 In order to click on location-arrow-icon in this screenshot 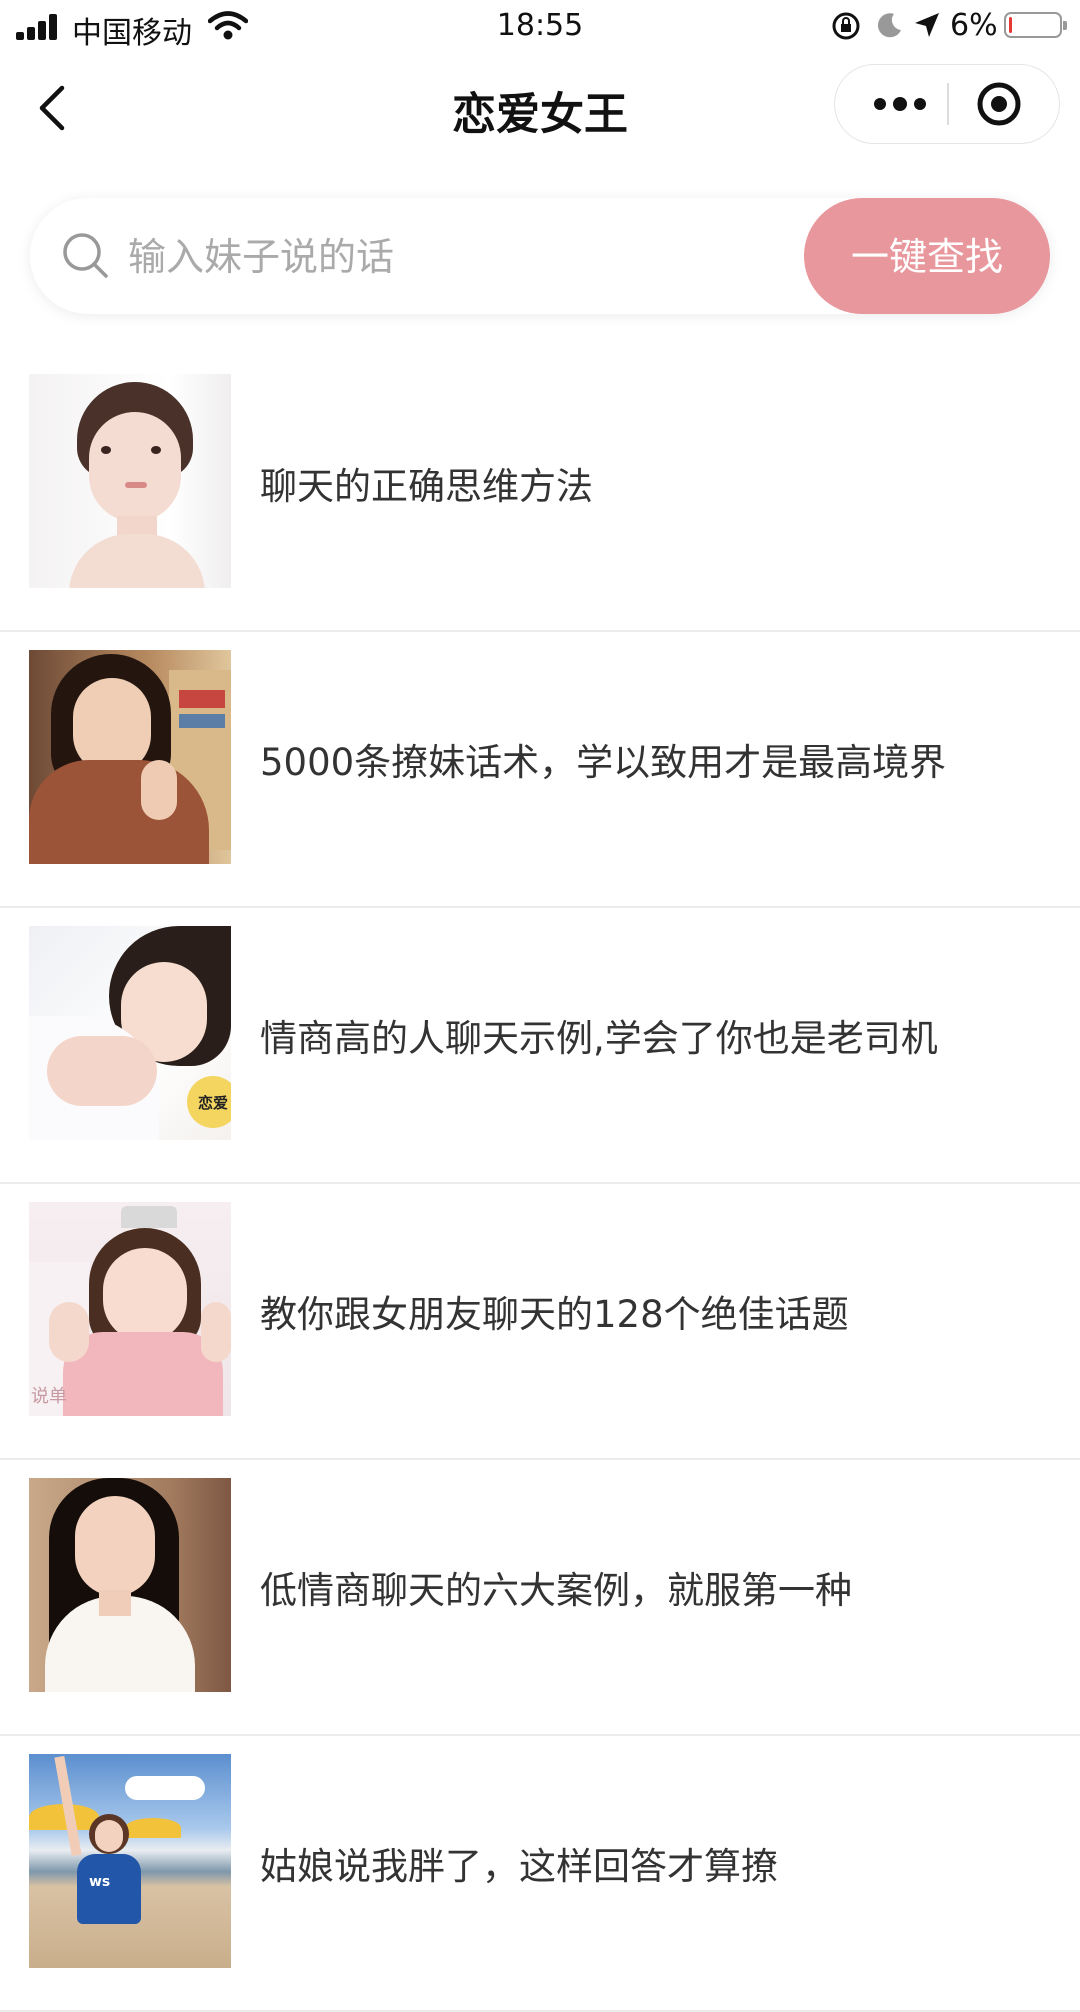, I will do `click(927, 25)`.